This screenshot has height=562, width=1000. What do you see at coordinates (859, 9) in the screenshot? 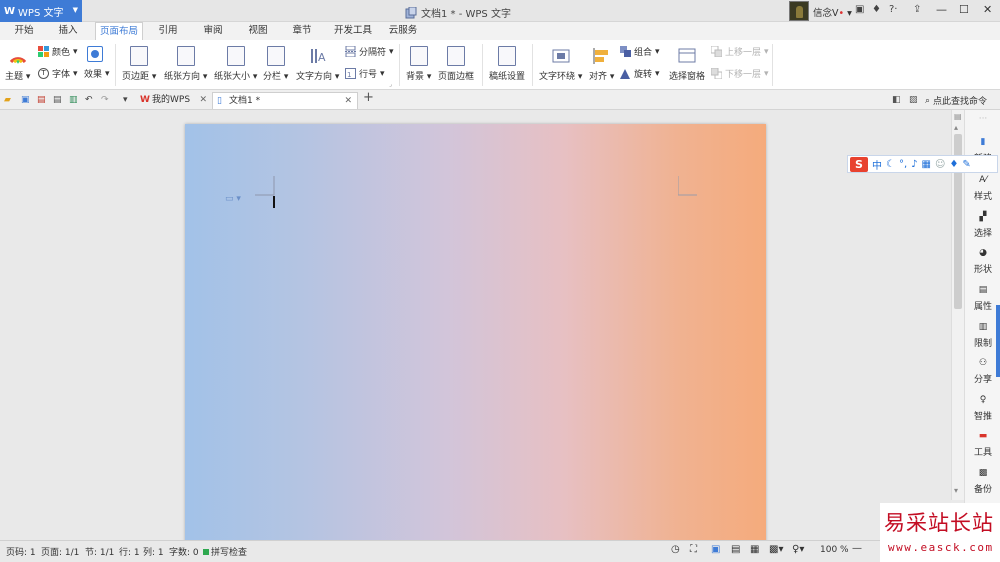
I see `skin-icon: ▣` at bounding box center [859, 9].